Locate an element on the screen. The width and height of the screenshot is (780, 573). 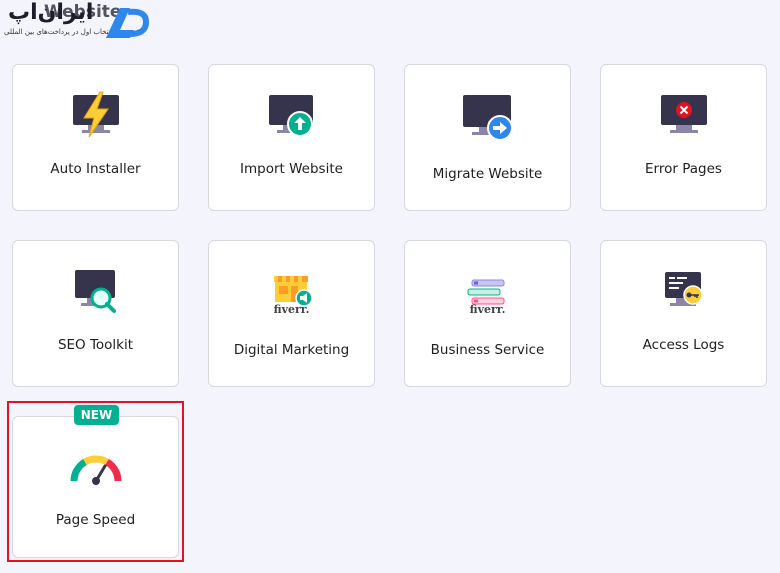
tool-card-access-logs: Access Logs is located at coordinates (683, 313).